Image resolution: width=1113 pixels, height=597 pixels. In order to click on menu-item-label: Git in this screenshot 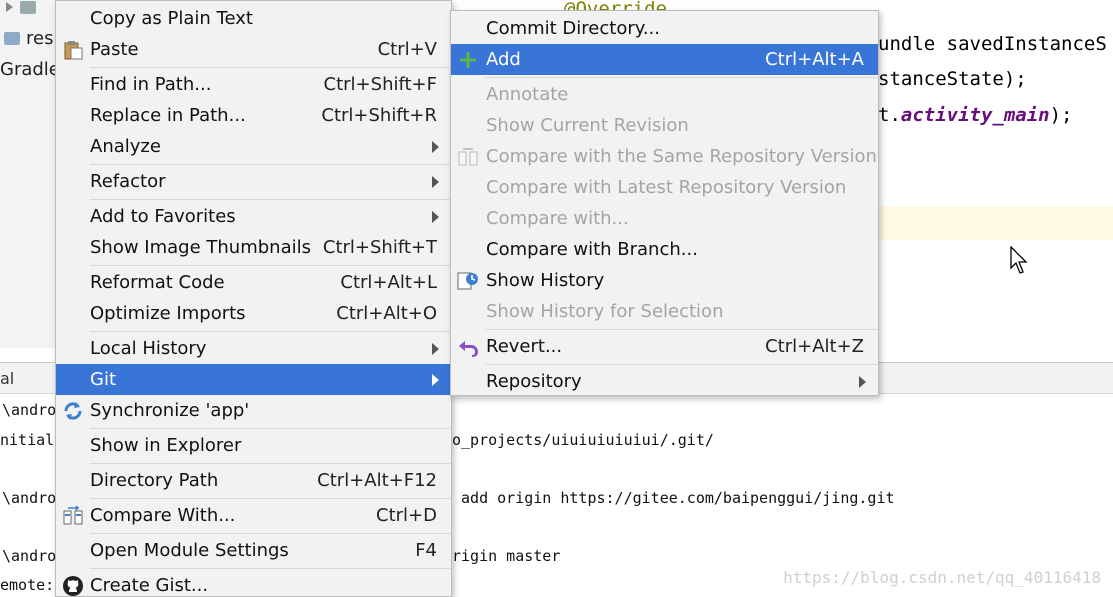, I will do `click(103, 379)`.